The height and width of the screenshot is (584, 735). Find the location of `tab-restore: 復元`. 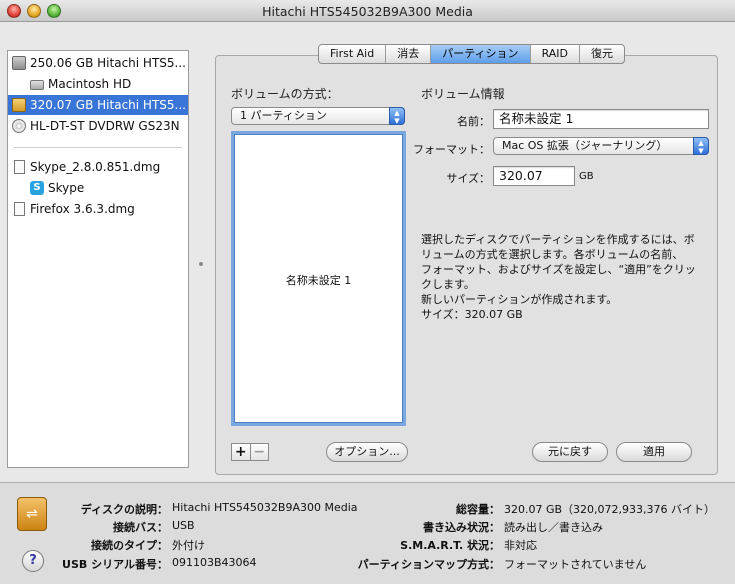

tab-restore: 復元 is located at coordinates (602, 54).